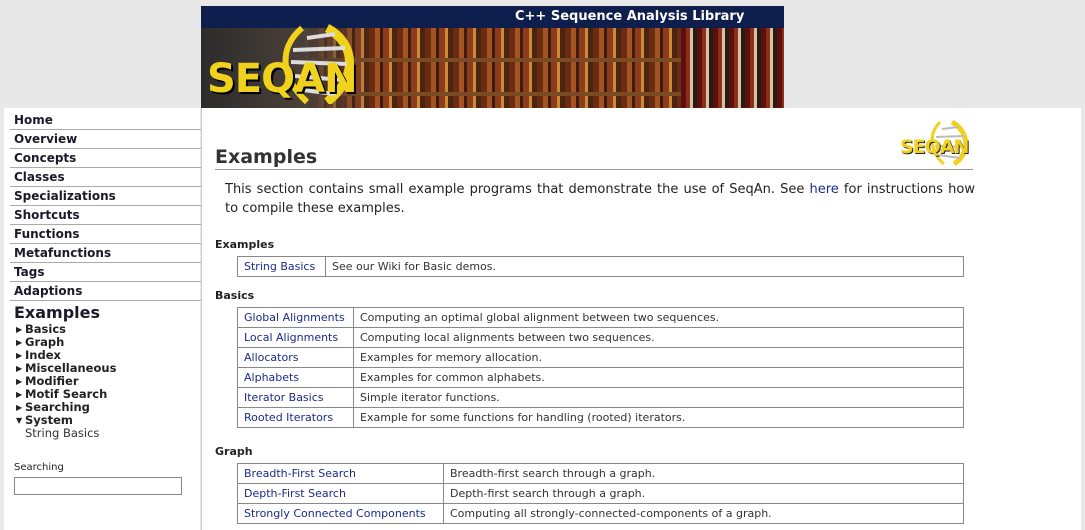 The width and height of the screenshot is (1085, 530). What do you see at coordinates (66, 394) in the screenshot?
I see `nav-sub-label: Motif Search` at bounding box center [66, 394].